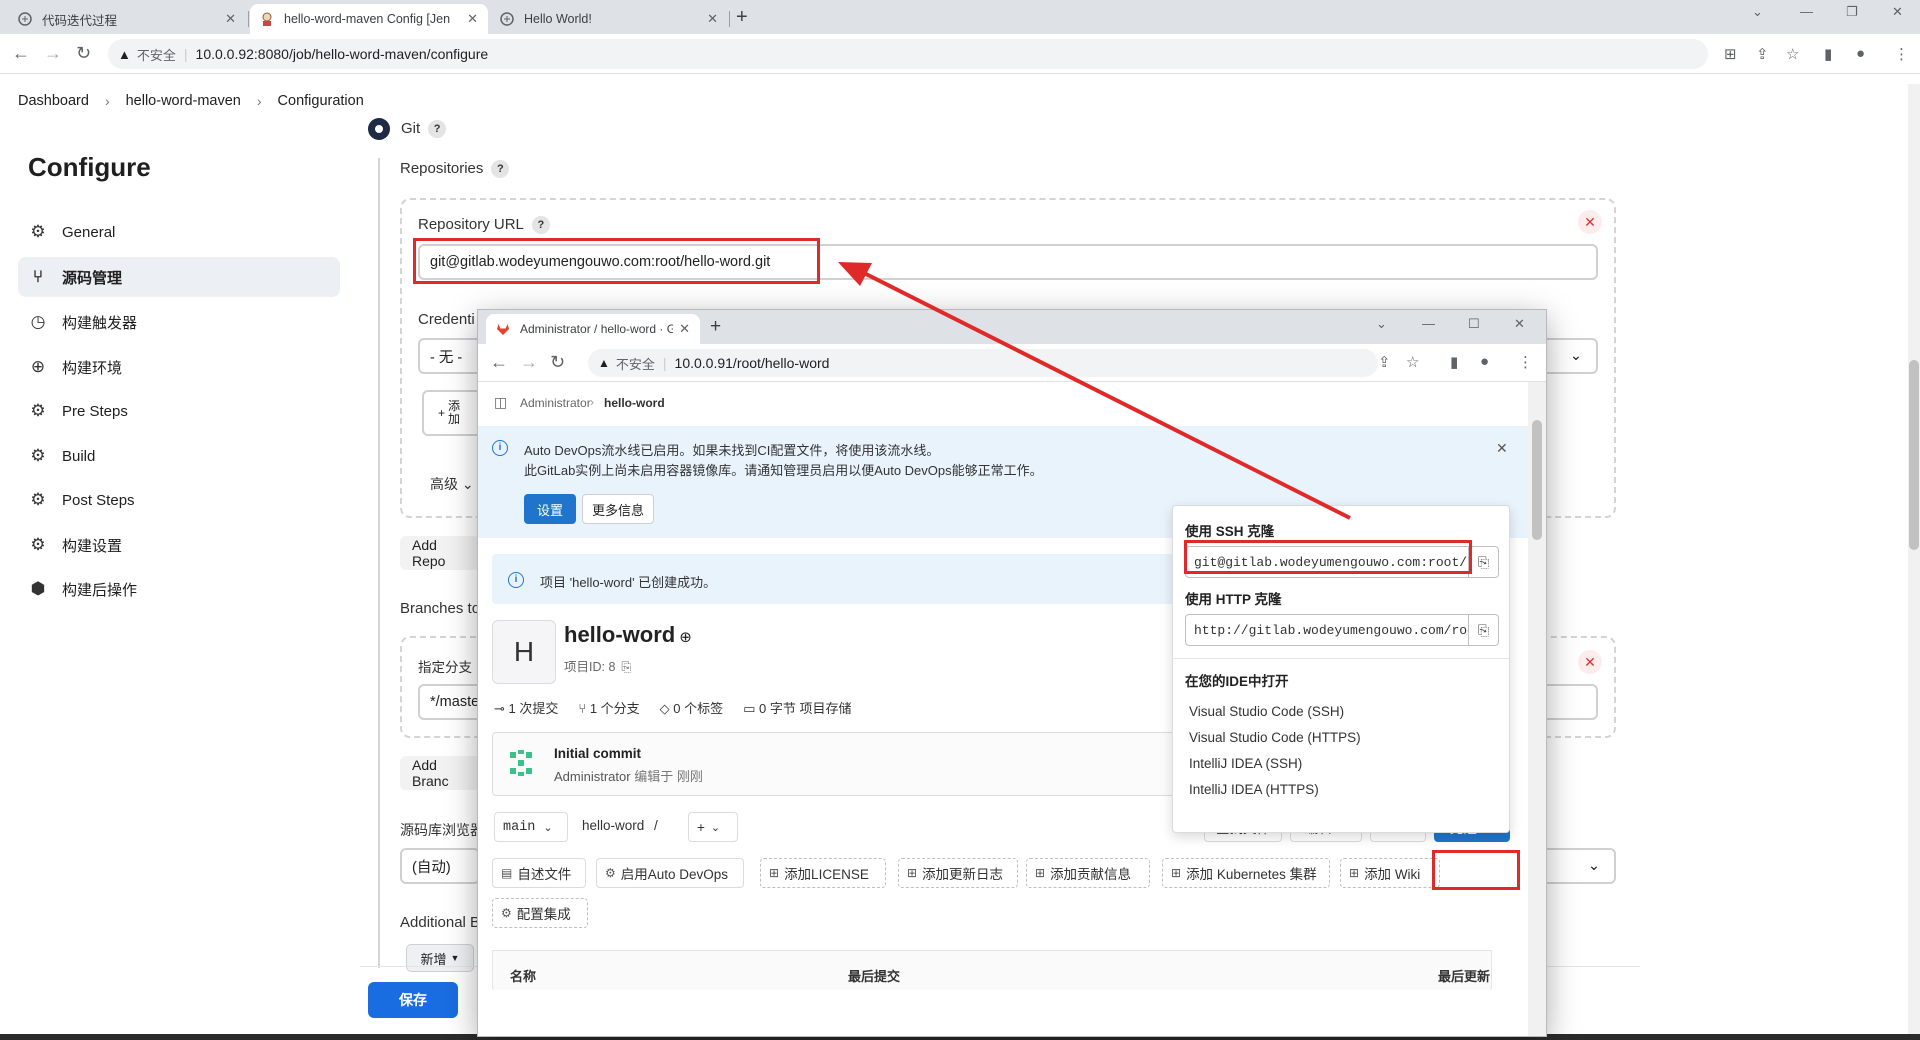 The height and width of the screenshot is (1040, 1920). Describe the element at coordinates (321, 101) in the screenshot. I see `breadcrumb-configuration: Configuration` at that location.